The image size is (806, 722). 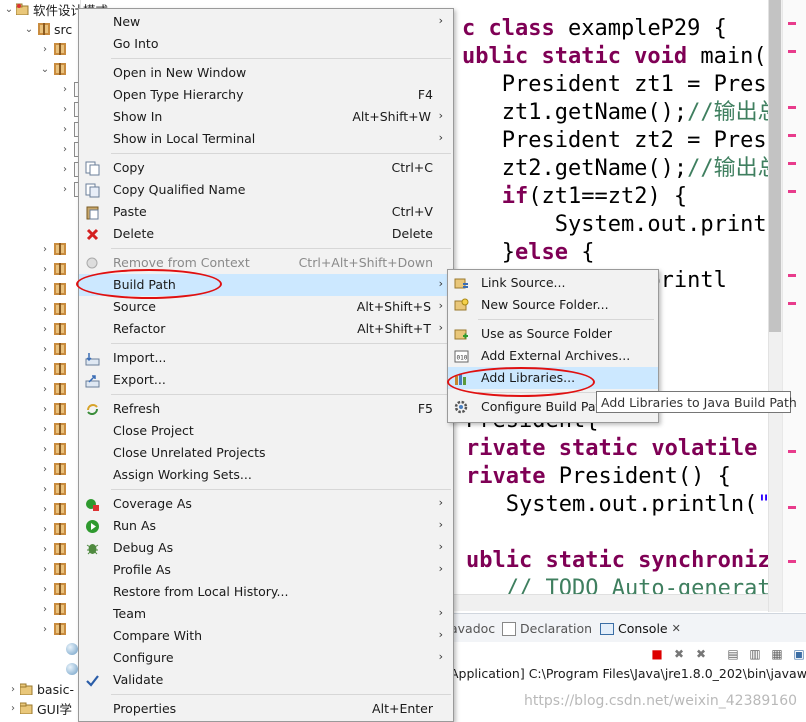 I want to click on menu-item-close-unrelated-projects: Close Unrelated Projects, so click(x=266, y=453).